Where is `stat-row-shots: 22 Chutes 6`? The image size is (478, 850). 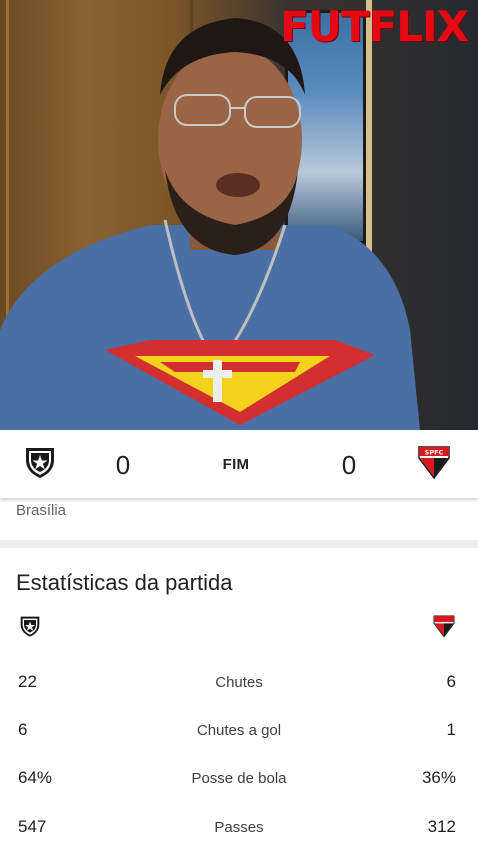 stat-row-shots: 22 Chutes 6 is located at coordinates (239, 683).